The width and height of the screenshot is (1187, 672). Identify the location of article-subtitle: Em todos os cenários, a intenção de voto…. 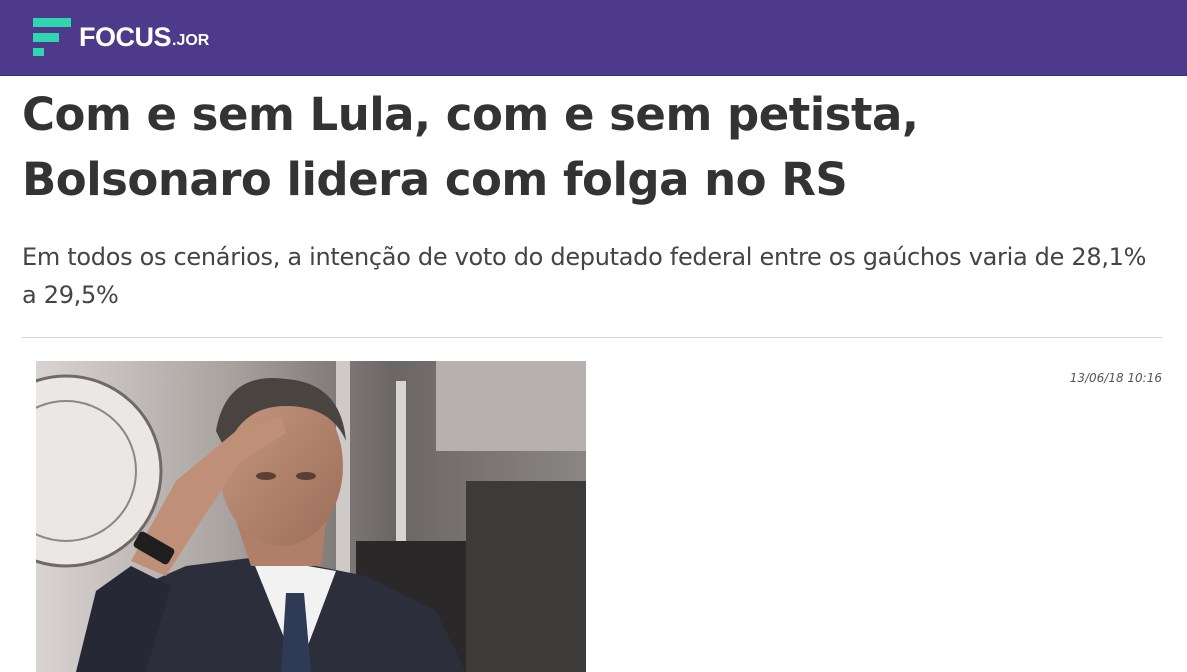
(584, 276).